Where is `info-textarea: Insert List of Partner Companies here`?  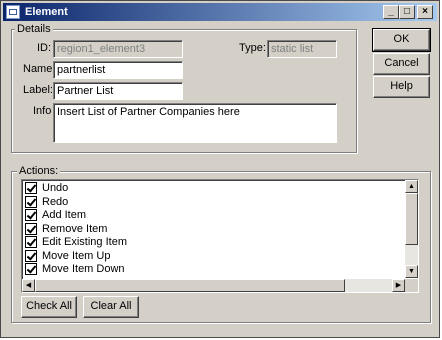
info-textarea: Insert List of Partner Companies here is located at coordinates (195, 123).